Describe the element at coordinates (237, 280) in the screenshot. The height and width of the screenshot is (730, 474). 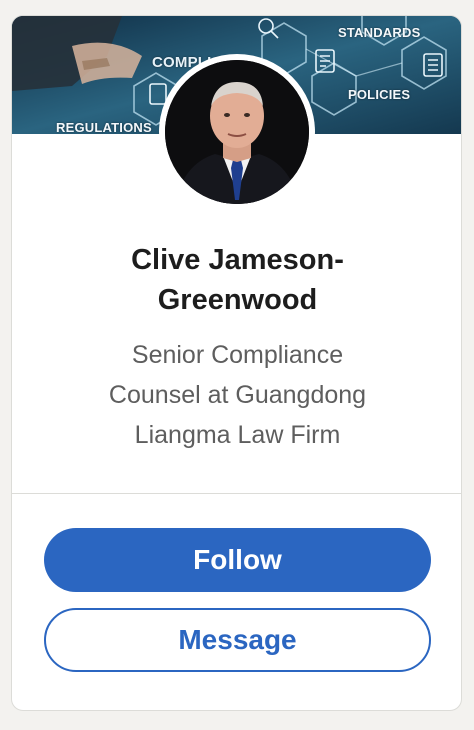
I see `profile-name: Clive Jameson- Greenwood` at that location.